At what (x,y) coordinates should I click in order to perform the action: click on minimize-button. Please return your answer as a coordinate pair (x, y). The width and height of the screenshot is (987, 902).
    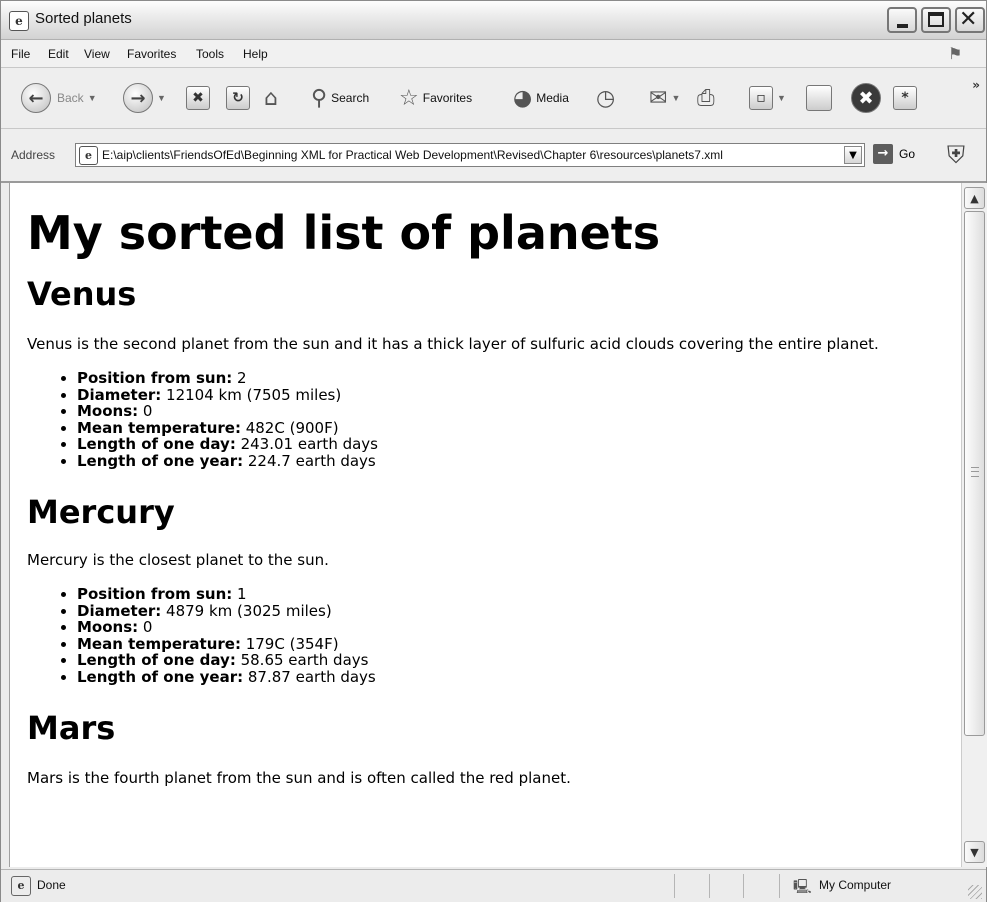
    Looking at the image, I should click on (902, 20).